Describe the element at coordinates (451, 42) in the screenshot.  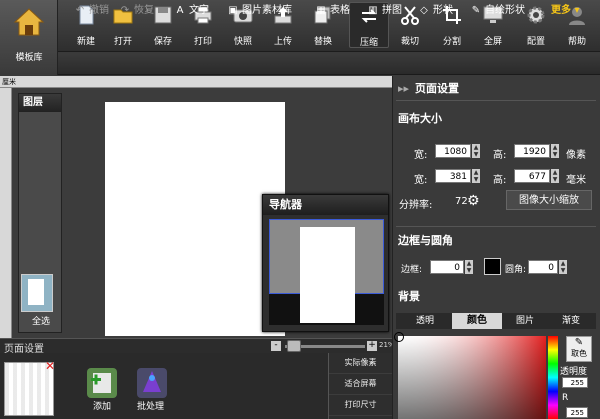
I see `toolbar-button-label: 分割` at that location.